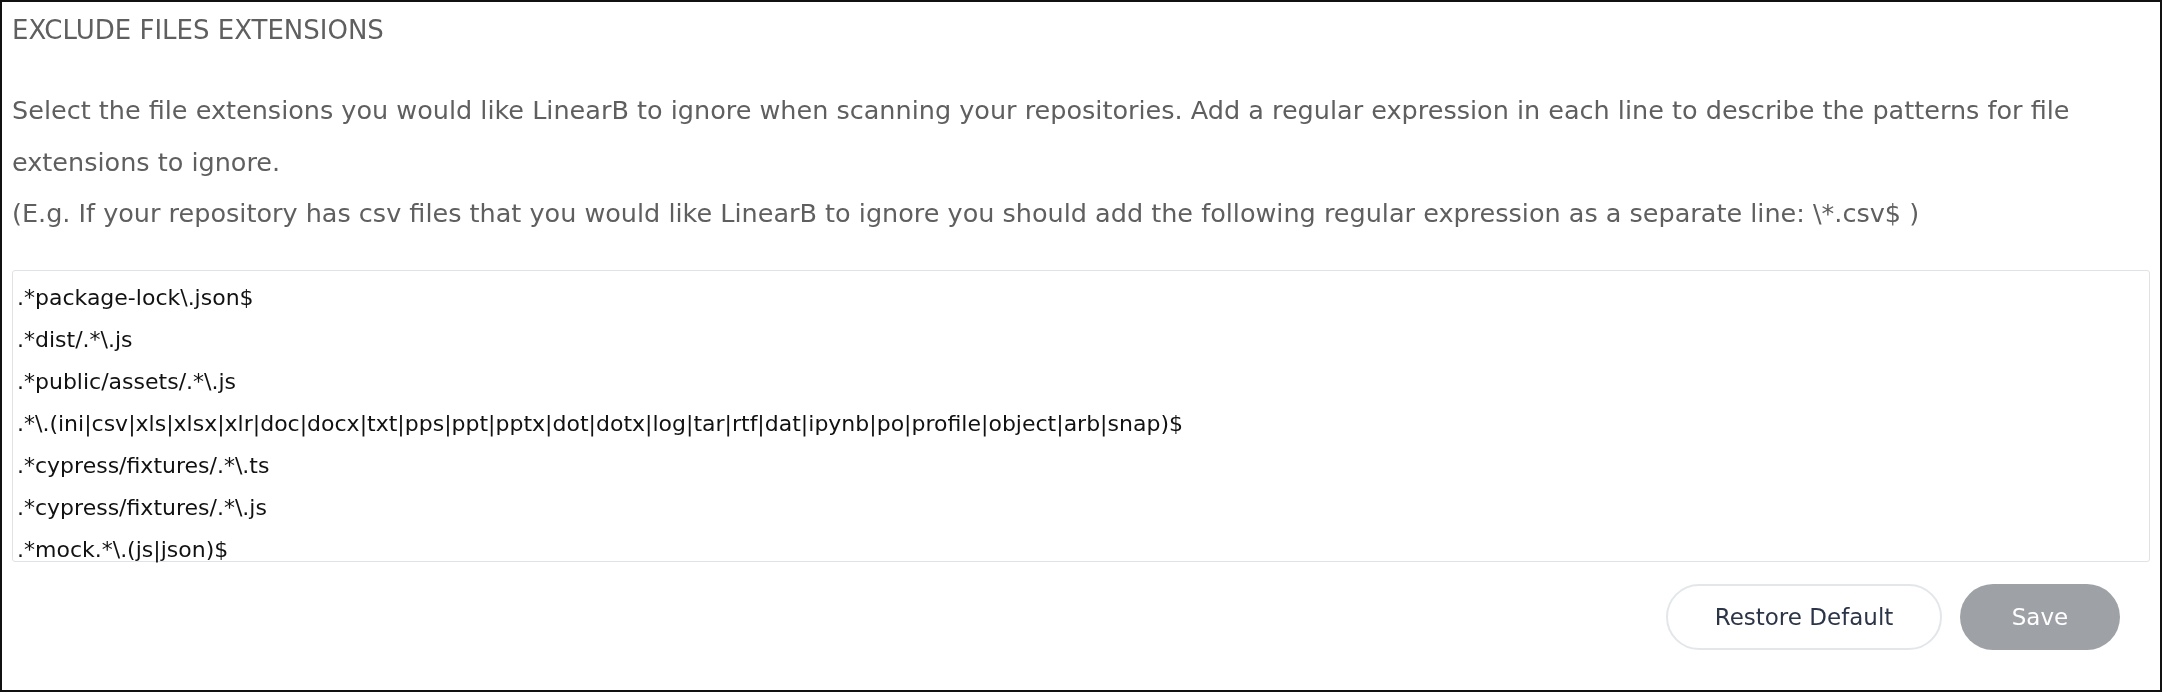  Describe the element at coordinates (1041, 136) in the screenshot. I see `description-text: Select the file extensions you would like LinearB to ignore when scanning your repositories. Add a regular expression in each line to describe the patterns for file extensions to ignore.` at that location.